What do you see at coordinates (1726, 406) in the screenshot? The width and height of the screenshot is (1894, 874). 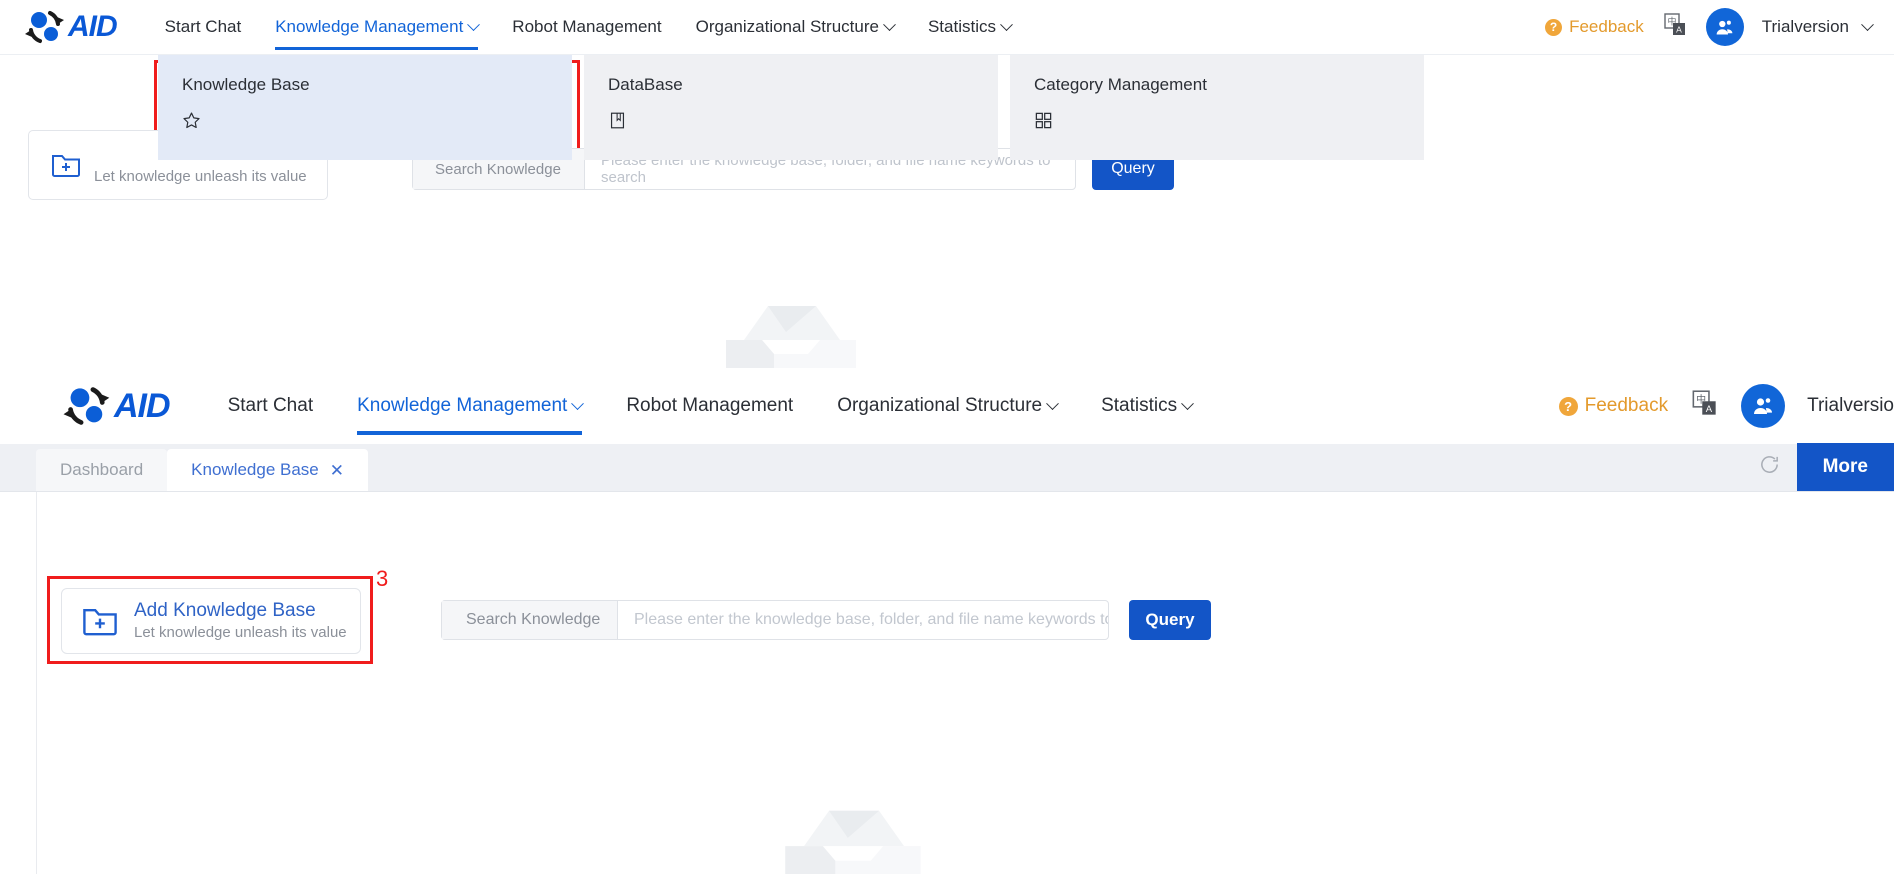 I see `bottom-nav-right: ? Feedback 中 A Trialversio` at bounding box center [1726, 406].